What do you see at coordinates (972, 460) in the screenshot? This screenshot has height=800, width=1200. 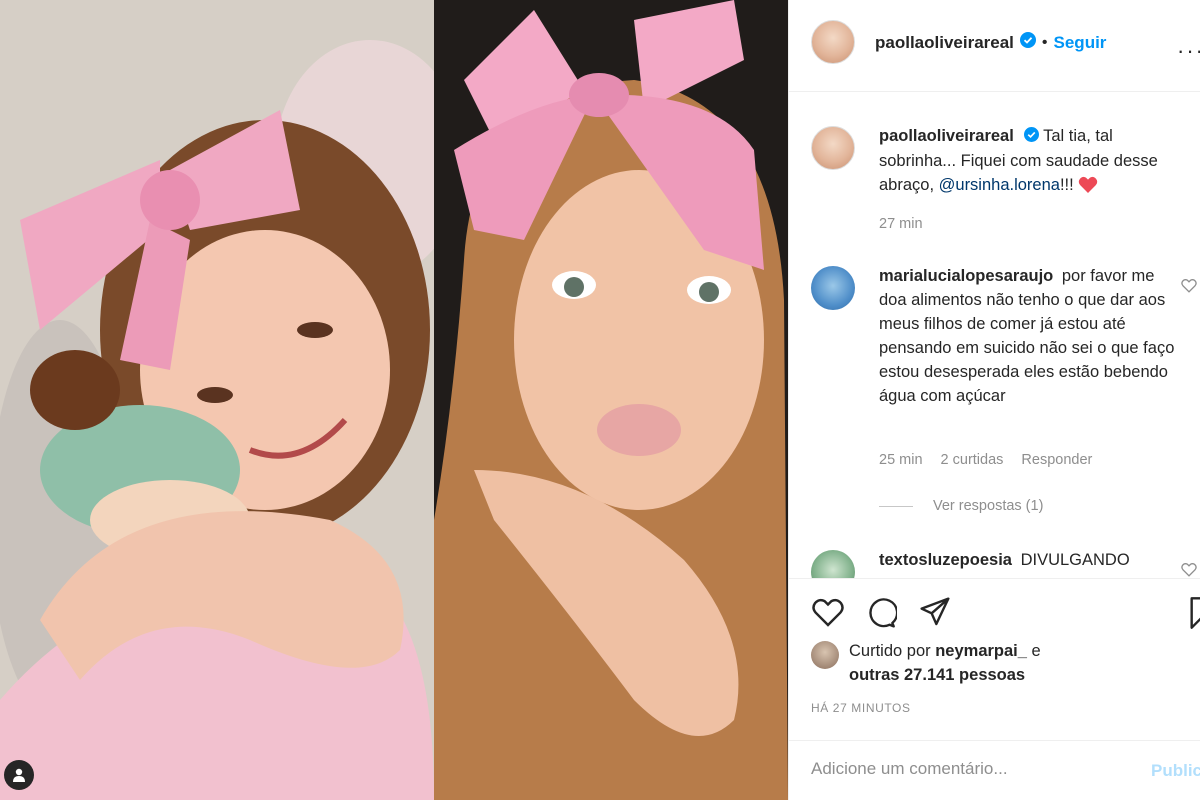 I see `comment-likes-count: 2 curtidas` at bounding box center [972, 460].